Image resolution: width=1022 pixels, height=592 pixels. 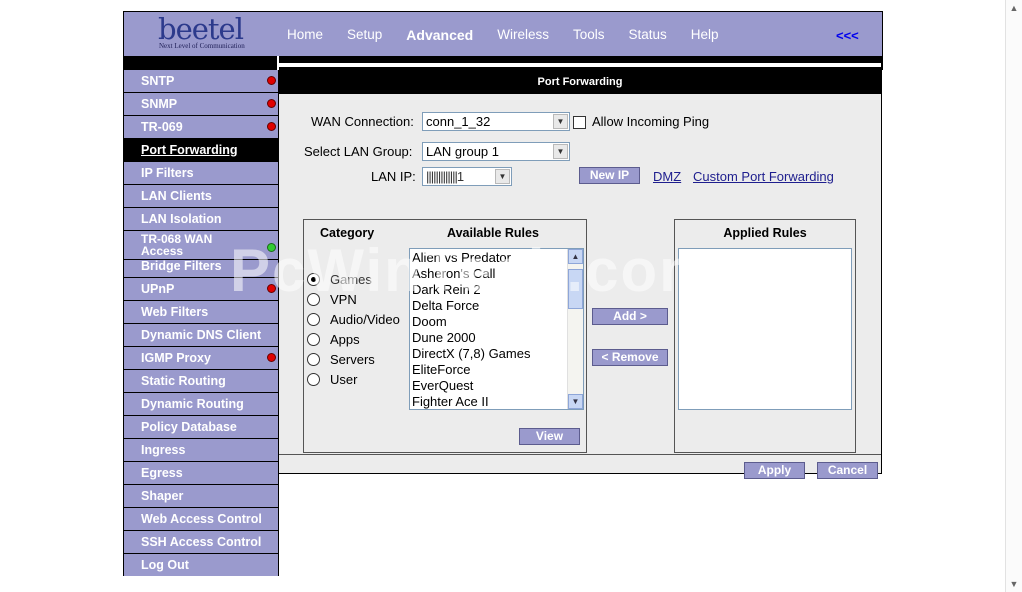 What do you see at coordinates (201, 219) in the screenshot?
I see `sidebar-item-lan-isolation: LAN Isolation` at bounding box center [201, 219].